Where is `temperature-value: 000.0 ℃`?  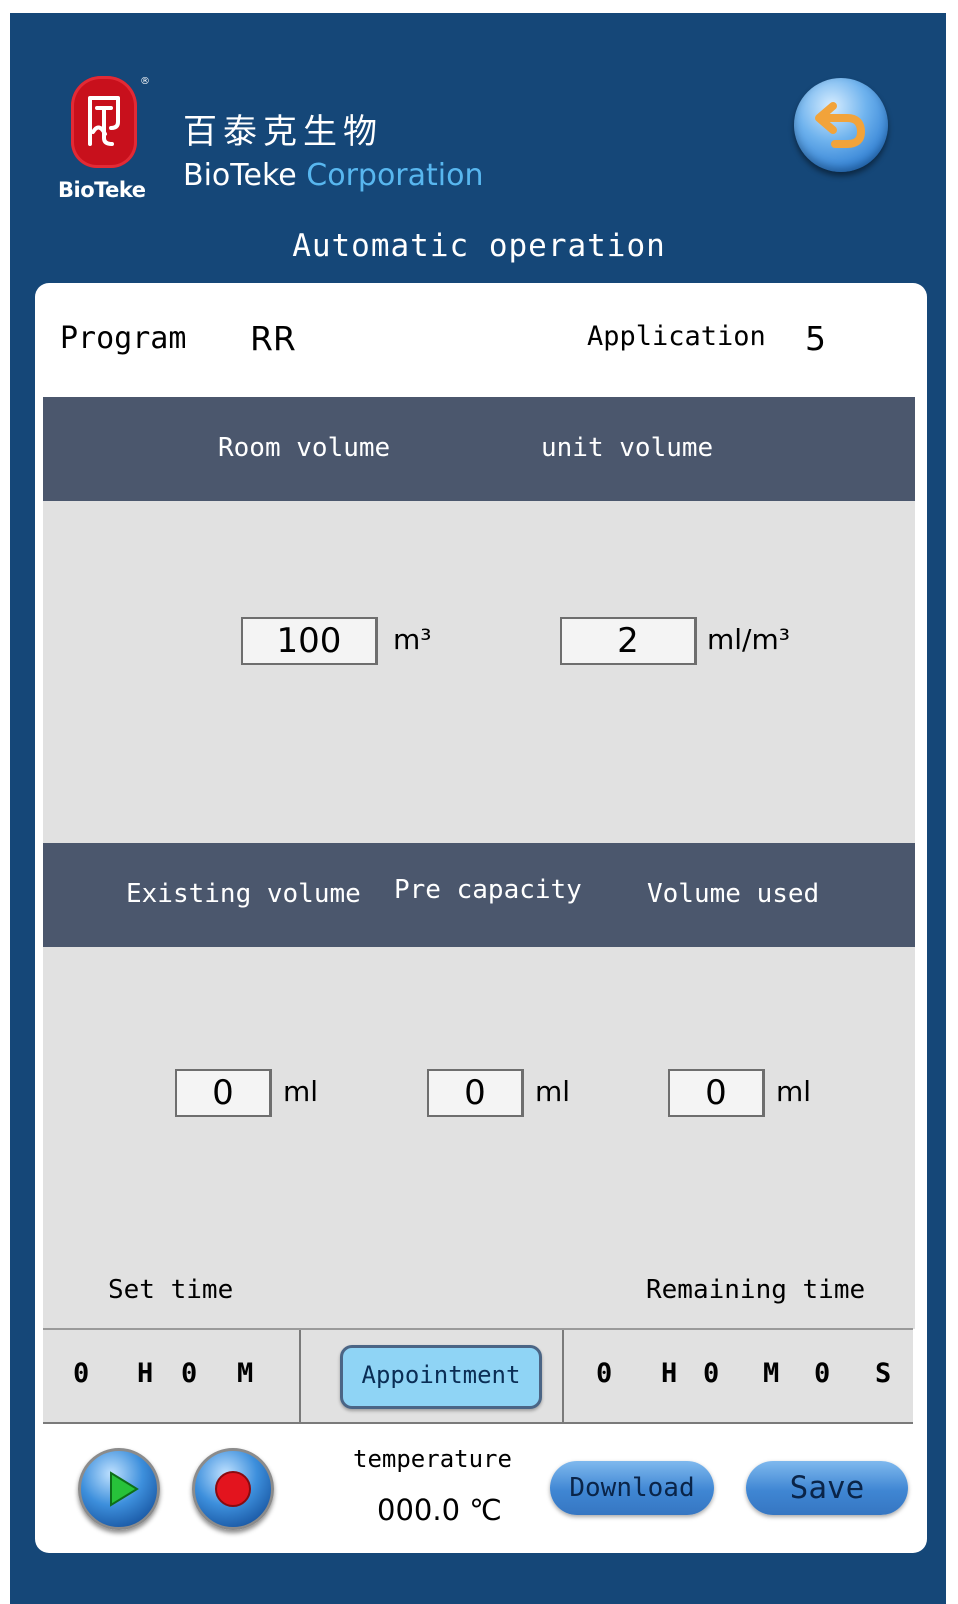
temperature-value: 000.0 ℃ is located at coordinates (439, 1510).